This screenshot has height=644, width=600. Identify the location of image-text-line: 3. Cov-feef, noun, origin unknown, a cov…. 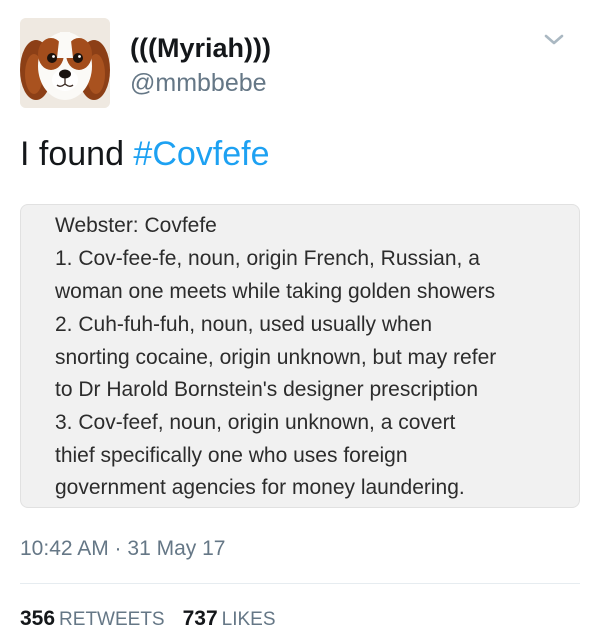
(255, 422).